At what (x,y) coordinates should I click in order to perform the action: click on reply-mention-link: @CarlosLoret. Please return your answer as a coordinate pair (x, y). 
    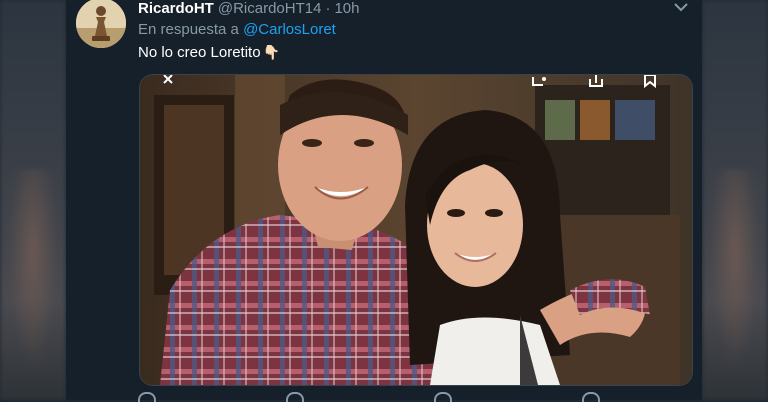
    Looking at the image, I should click on (289, 29).